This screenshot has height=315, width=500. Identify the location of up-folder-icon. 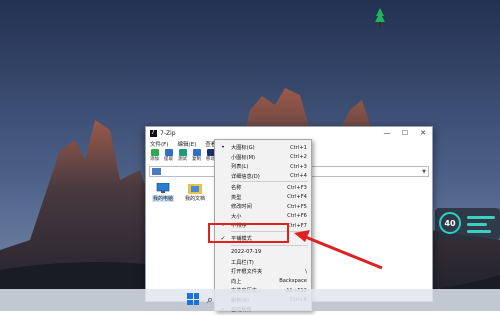
(156, 171).